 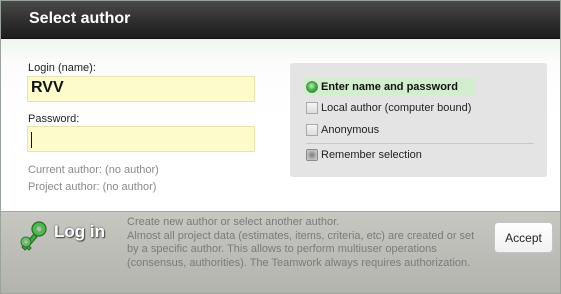 I want to click on remember-selection-label: Remember selection, so click(x=371, y=154).